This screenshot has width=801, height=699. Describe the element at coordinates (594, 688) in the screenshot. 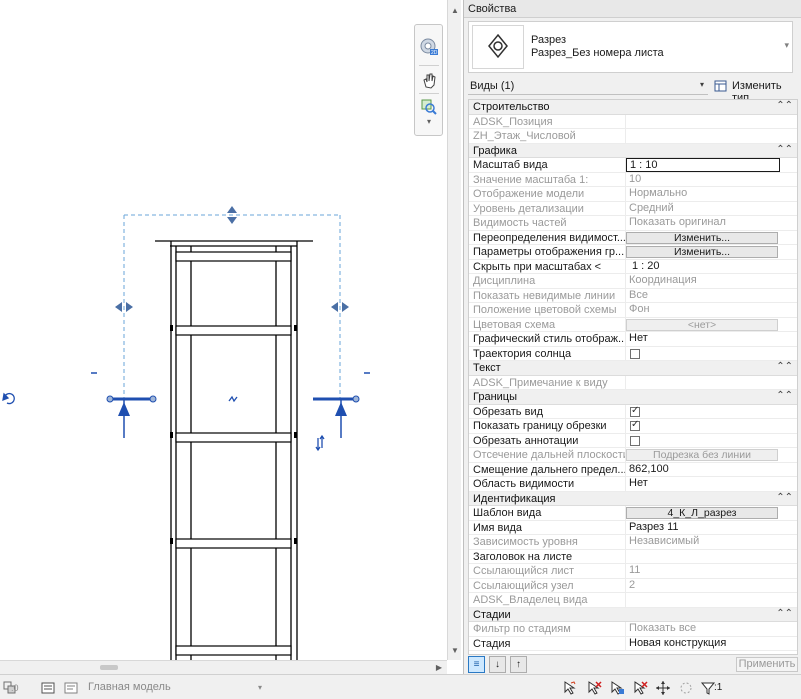

I see `select-underlay-icon` at that location.